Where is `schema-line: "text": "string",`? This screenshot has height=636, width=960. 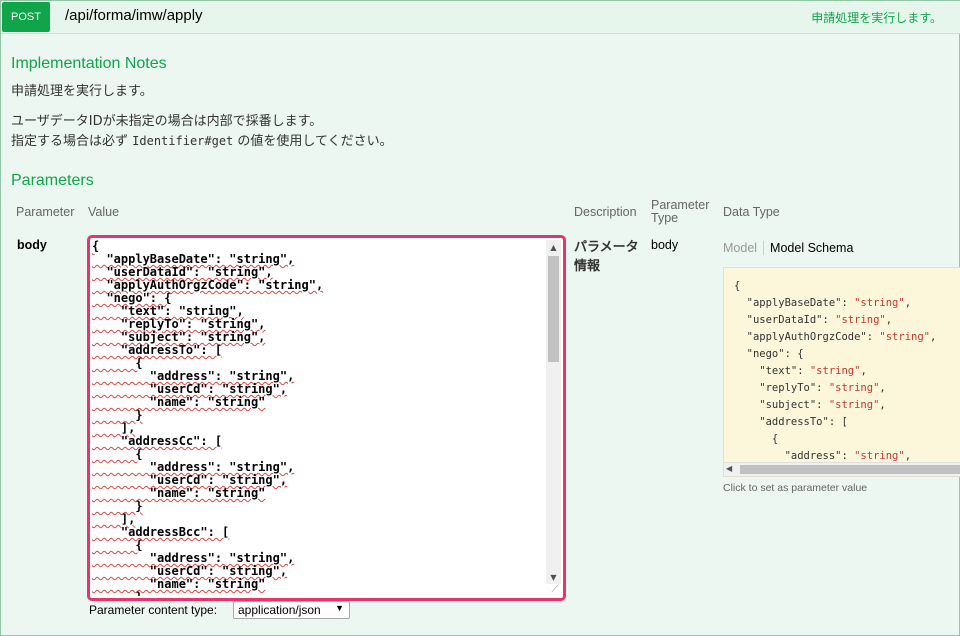 schema-line: "text": "string", is located at coordinates (800, 371).